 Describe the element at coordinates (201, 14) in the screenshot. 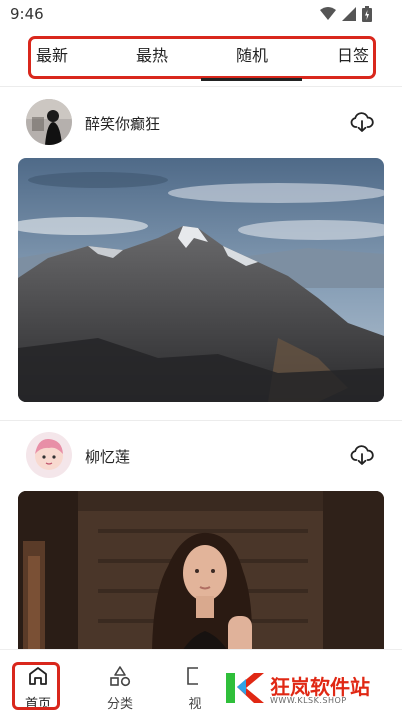

I see `status-bar: 9:46` at that location.